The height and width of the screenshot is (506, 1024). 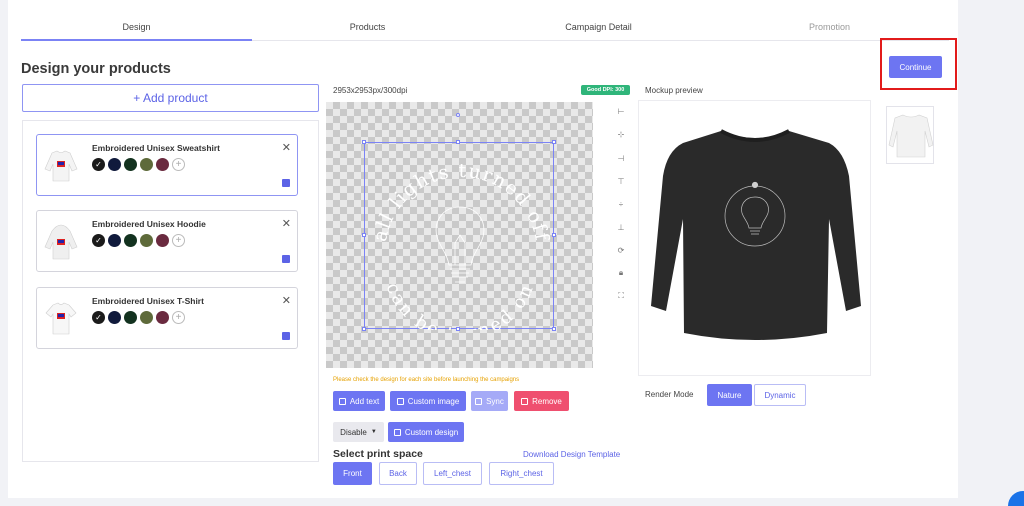 I want to click on text-icon, so click(x=342, y=401).